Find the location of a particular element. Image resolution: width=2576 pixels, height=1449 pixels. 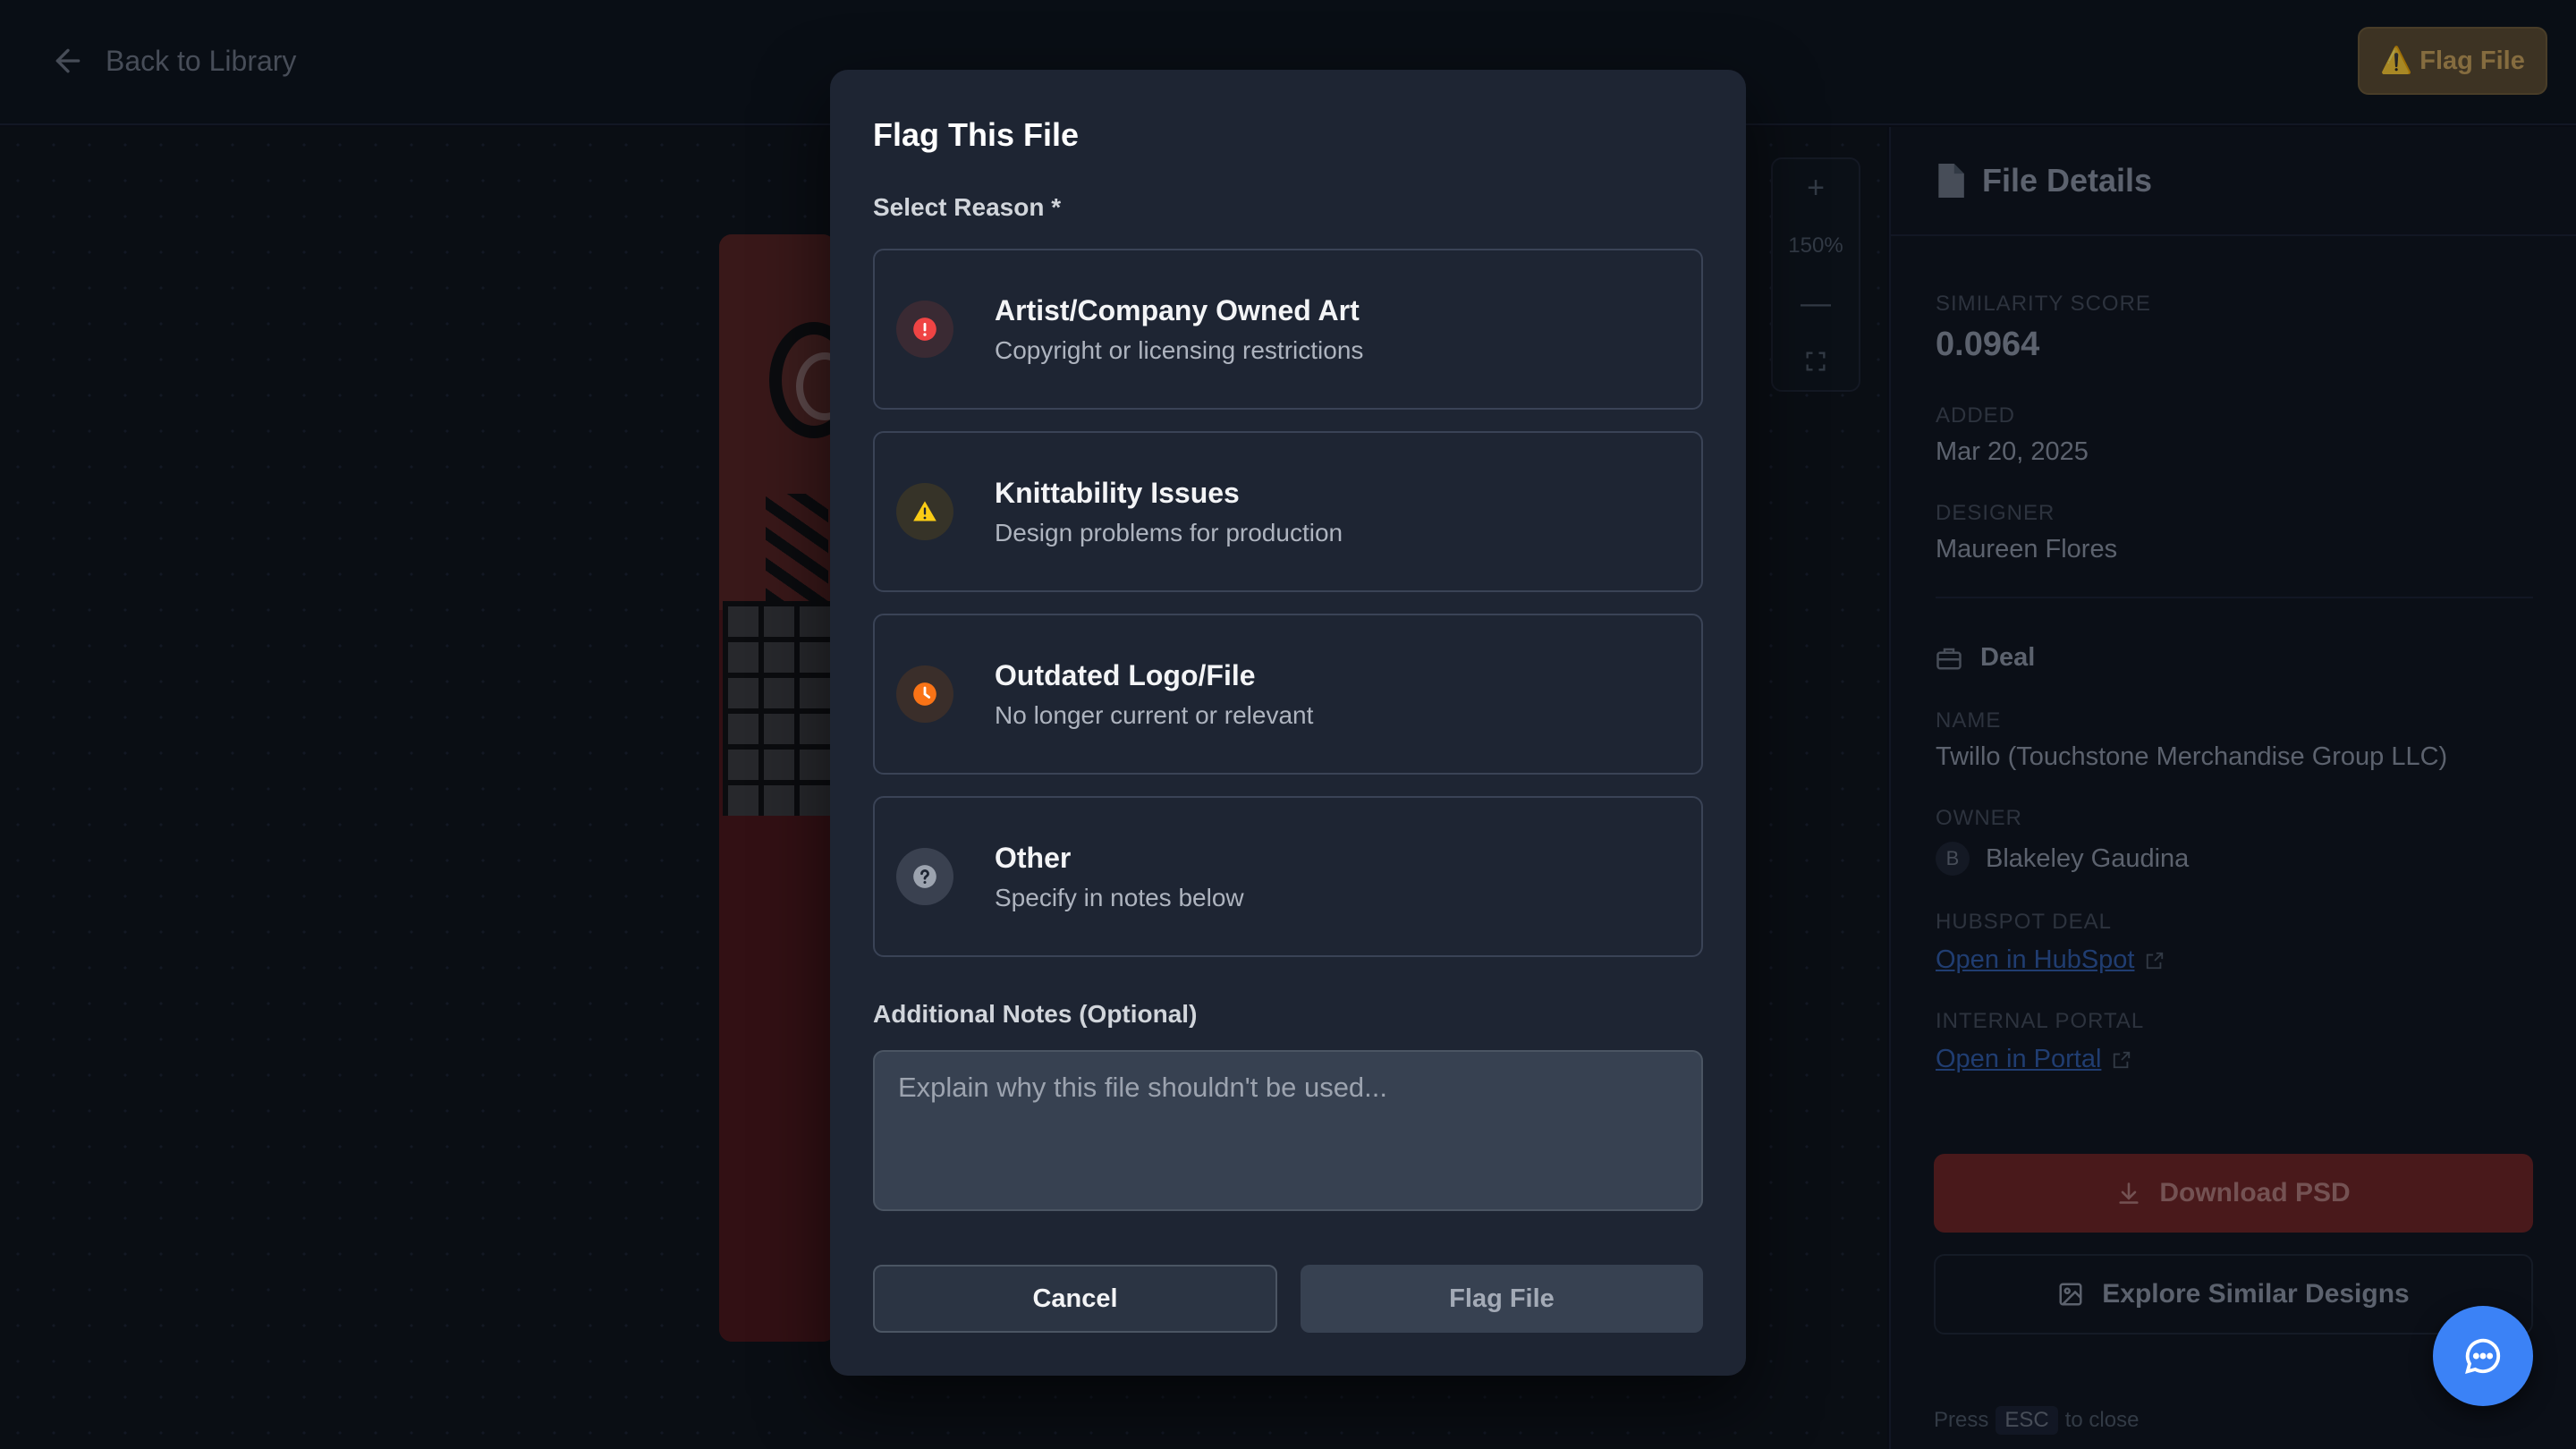

download-label: Download PSD is located at coordinates (2255, 1193).